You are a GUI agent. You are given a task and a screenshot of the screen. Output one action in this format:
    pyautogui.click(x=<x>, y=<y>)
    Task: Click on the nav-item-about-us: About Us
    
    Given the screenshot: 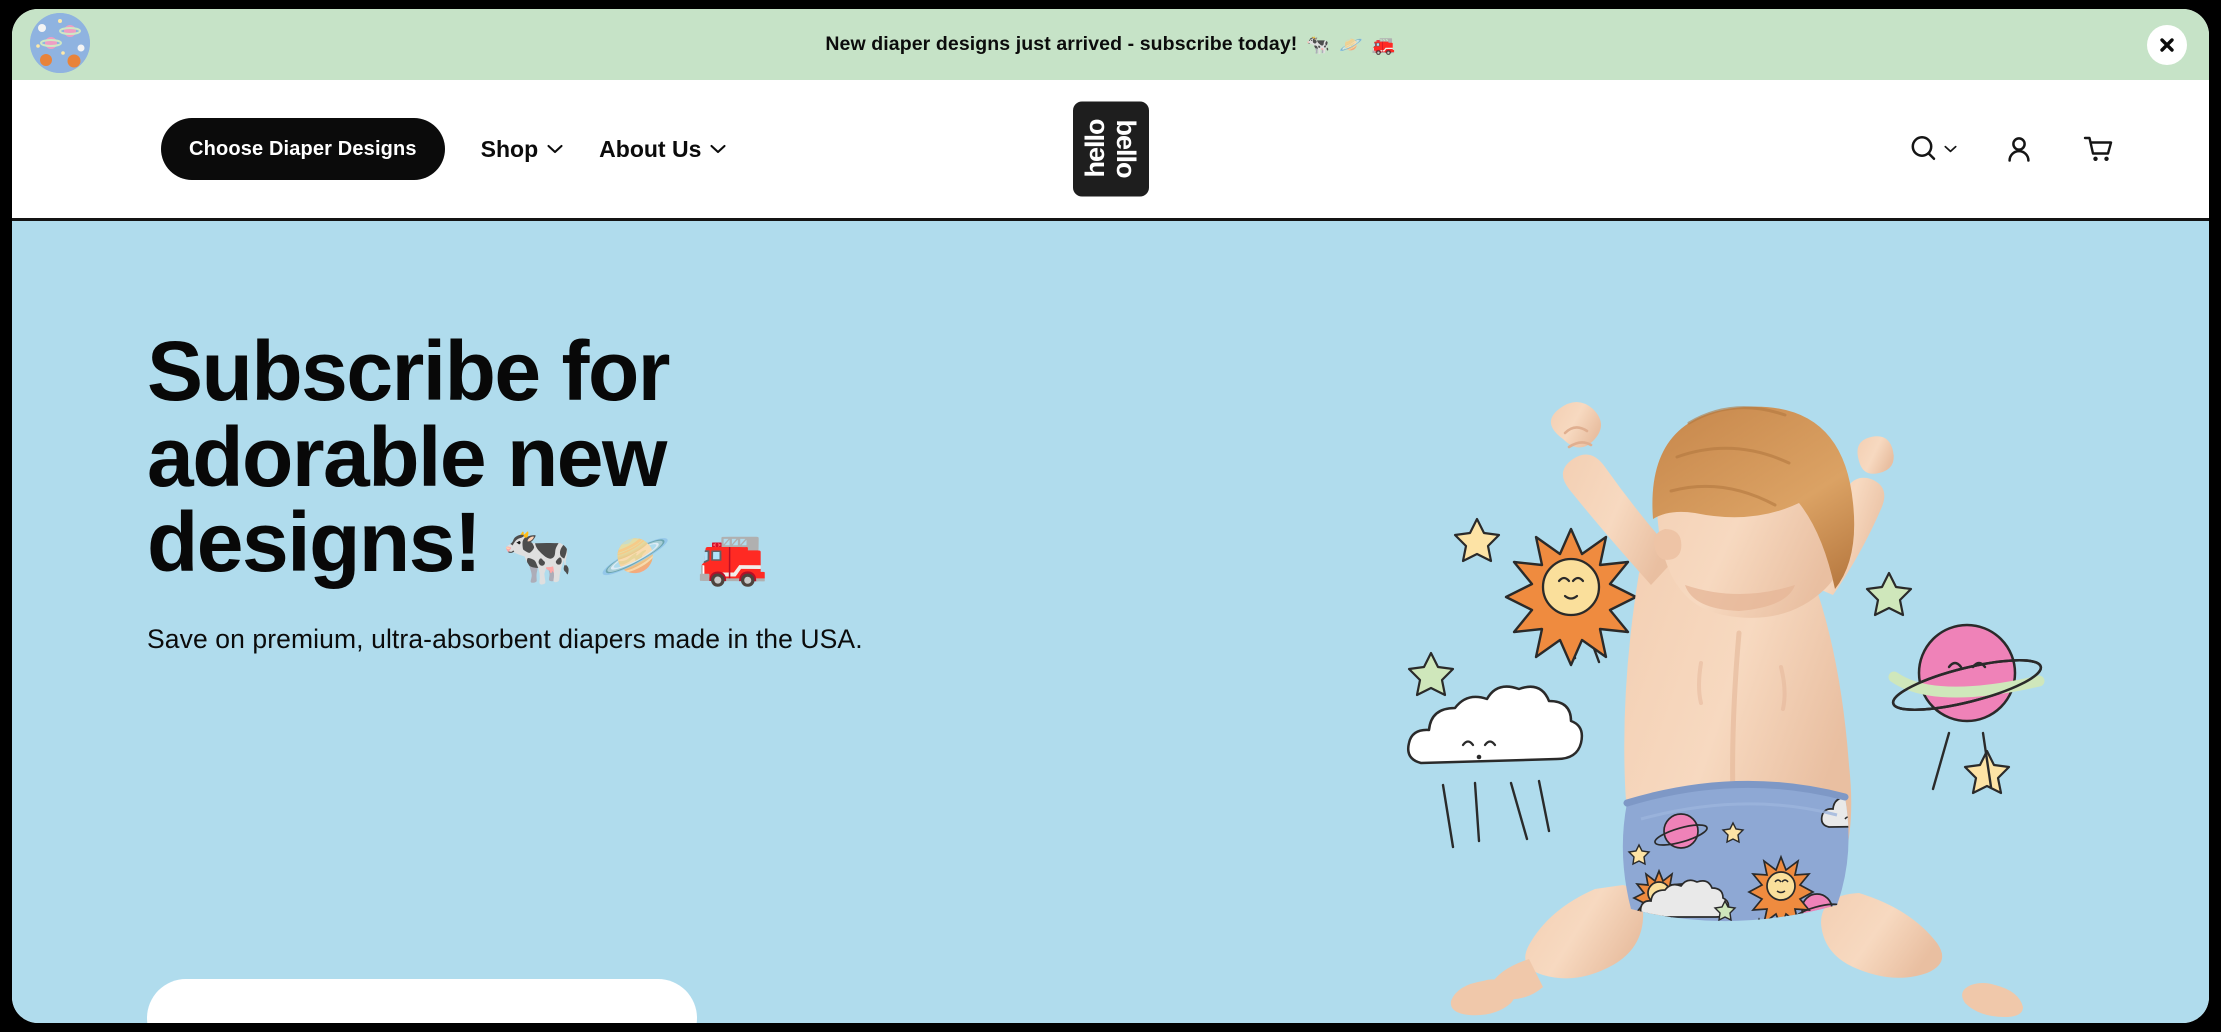 What is the action you would take?
    pyautogui.click(x=662, y=149)
    